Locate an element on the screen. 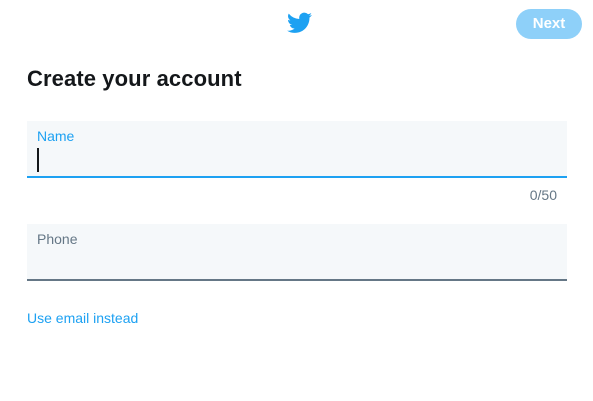 This screenshot has width=593, height=401. phone-field: Phone is located at coordinates (297, 252).